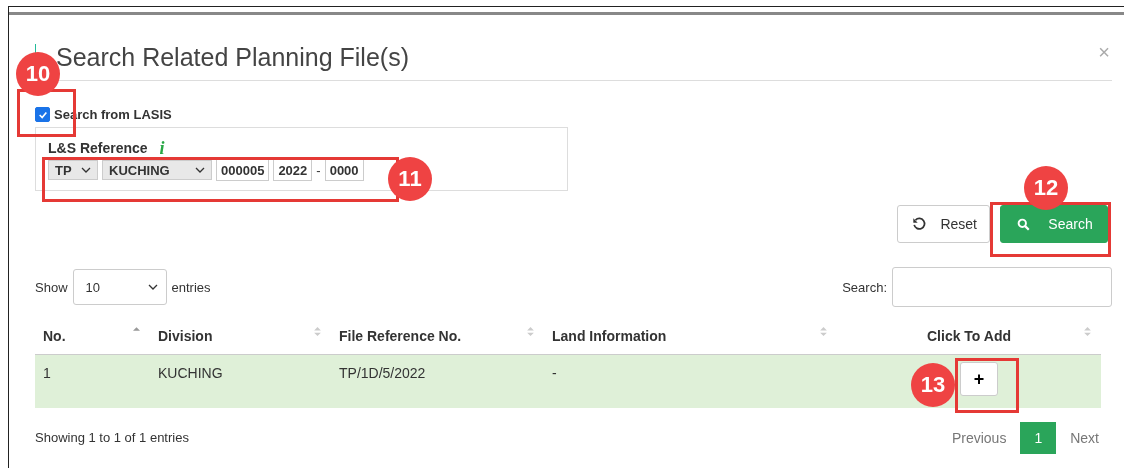 This screenshot has height=468, width=1124. Describe the element at coordinates (98, 148) in the screenshot. I see `field-label: L&S Reference` at that location.